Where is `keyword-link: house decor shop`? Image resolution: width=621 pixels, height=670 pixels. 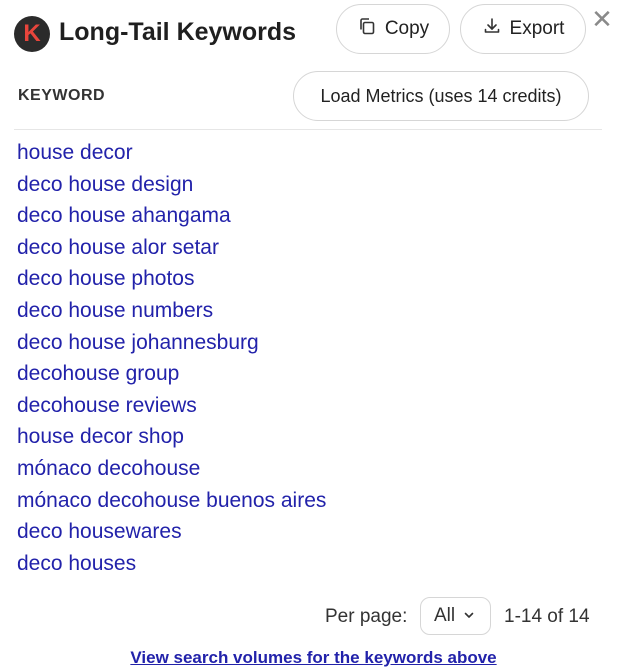
keyword-link: house decor shop is located at coordinates (100, 436).